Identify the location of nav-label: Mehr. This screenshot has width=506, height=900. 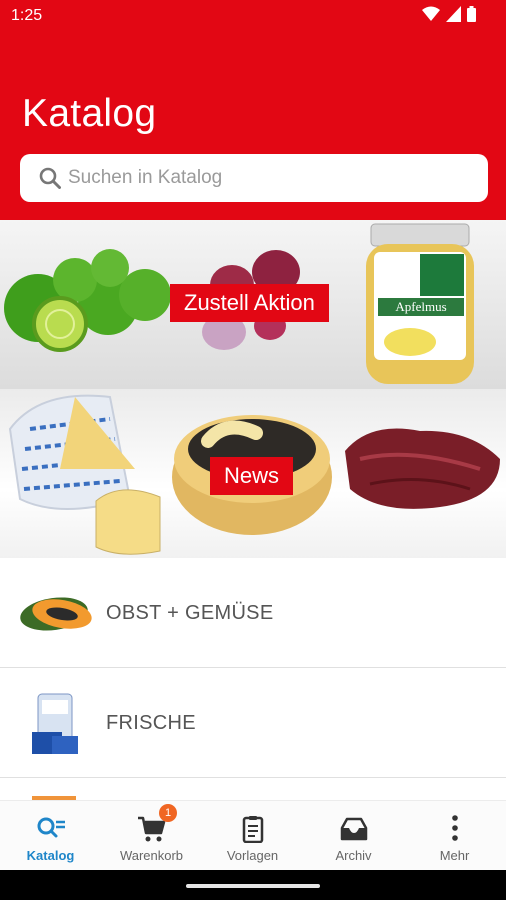
(454, 855).